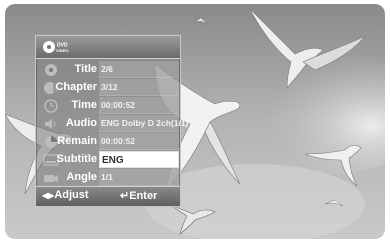  I want to click on osd-row-title: Title 2/6, so click(108, 70).